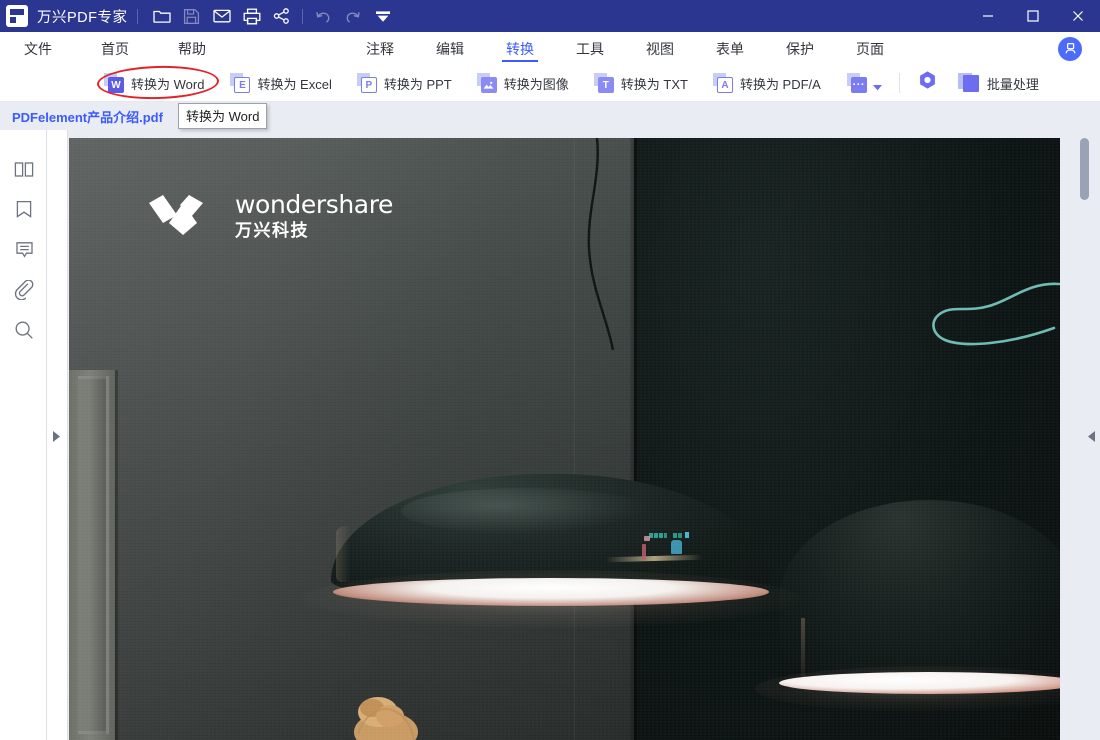 This screenshot has width=1100, height=740. I want to click on menu-item-home: 首页, so click(115, 48).